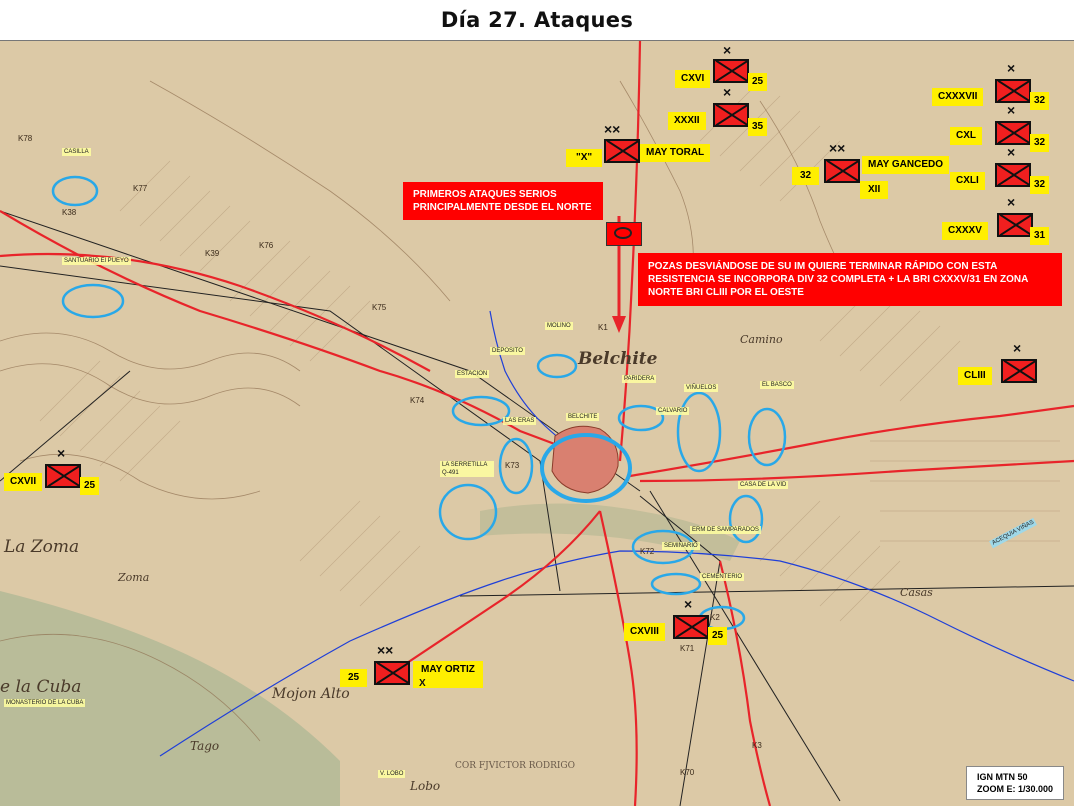 The height and width of the screenshot is (806, 1074). What do you see at coordinates (967, 181) in the screenshot?
I see `unit-cxli-label: CXLI` at bounding box center [967, 181].